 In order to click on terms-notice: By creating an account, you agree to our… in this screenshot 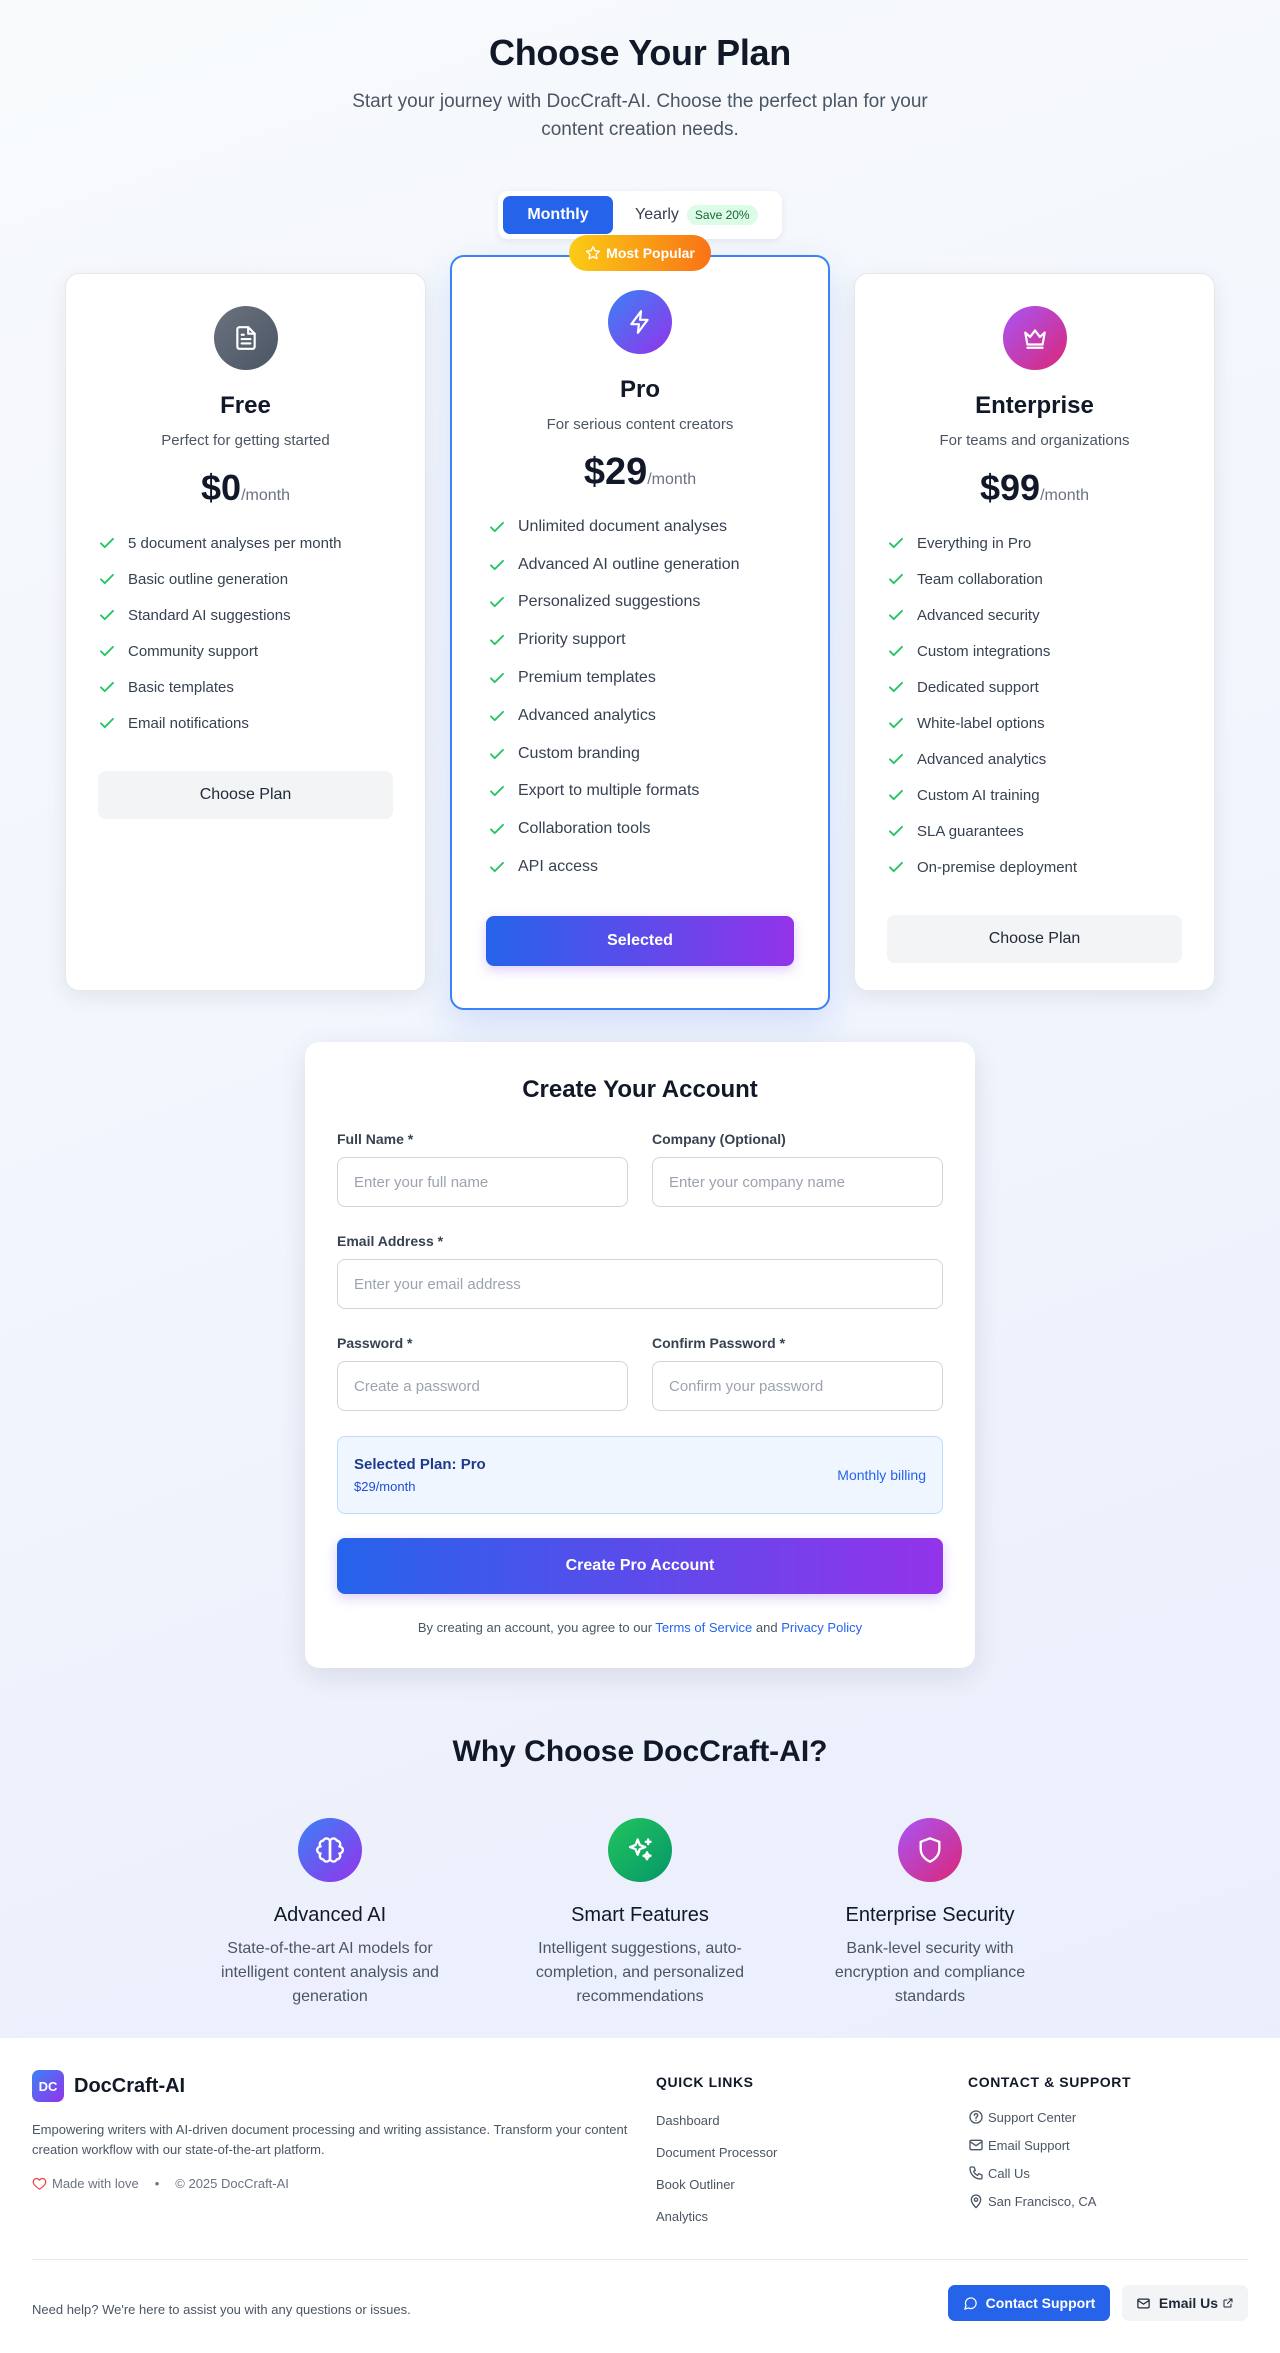, I will do `click(640, 1627)`.